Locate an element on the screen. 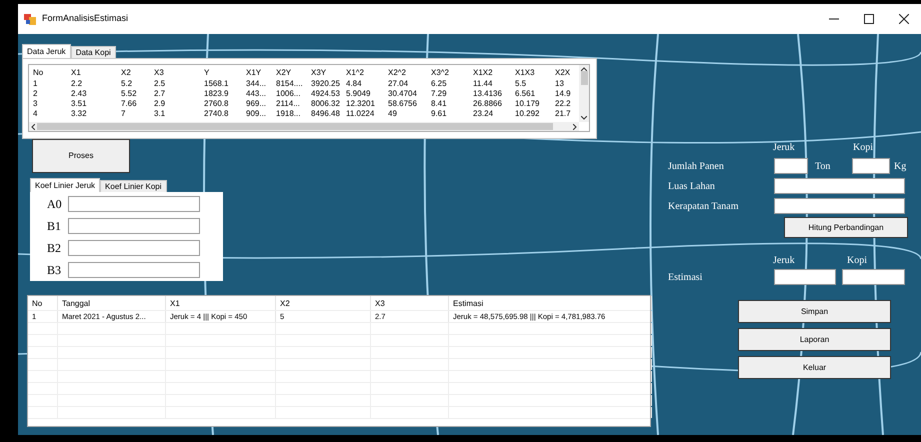 The height and width of the screenshot is (442, 921). table-cell-text: 2.43 is located at coordinates (79, 94).